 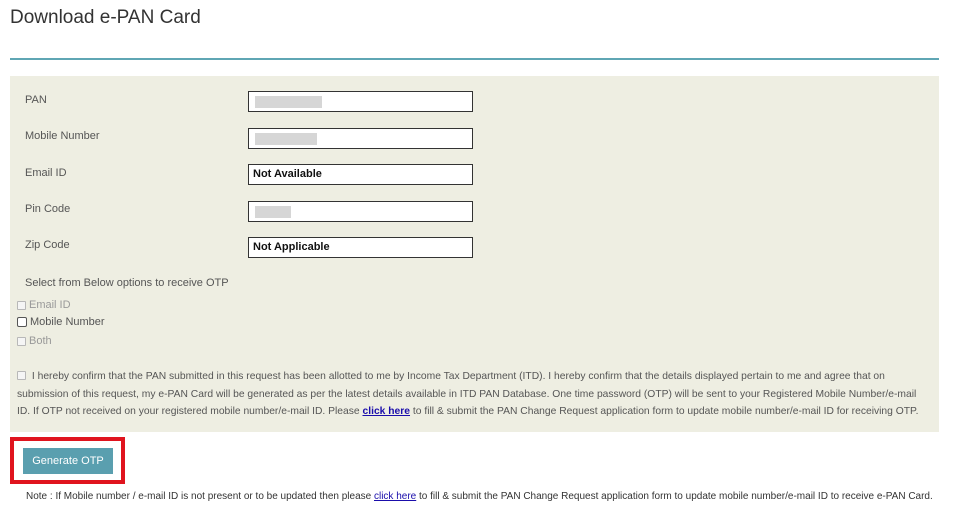 What do you see at coordinates (360, 101) in the screenshot?
I see `pan-input` at bounding box center [360, 101].